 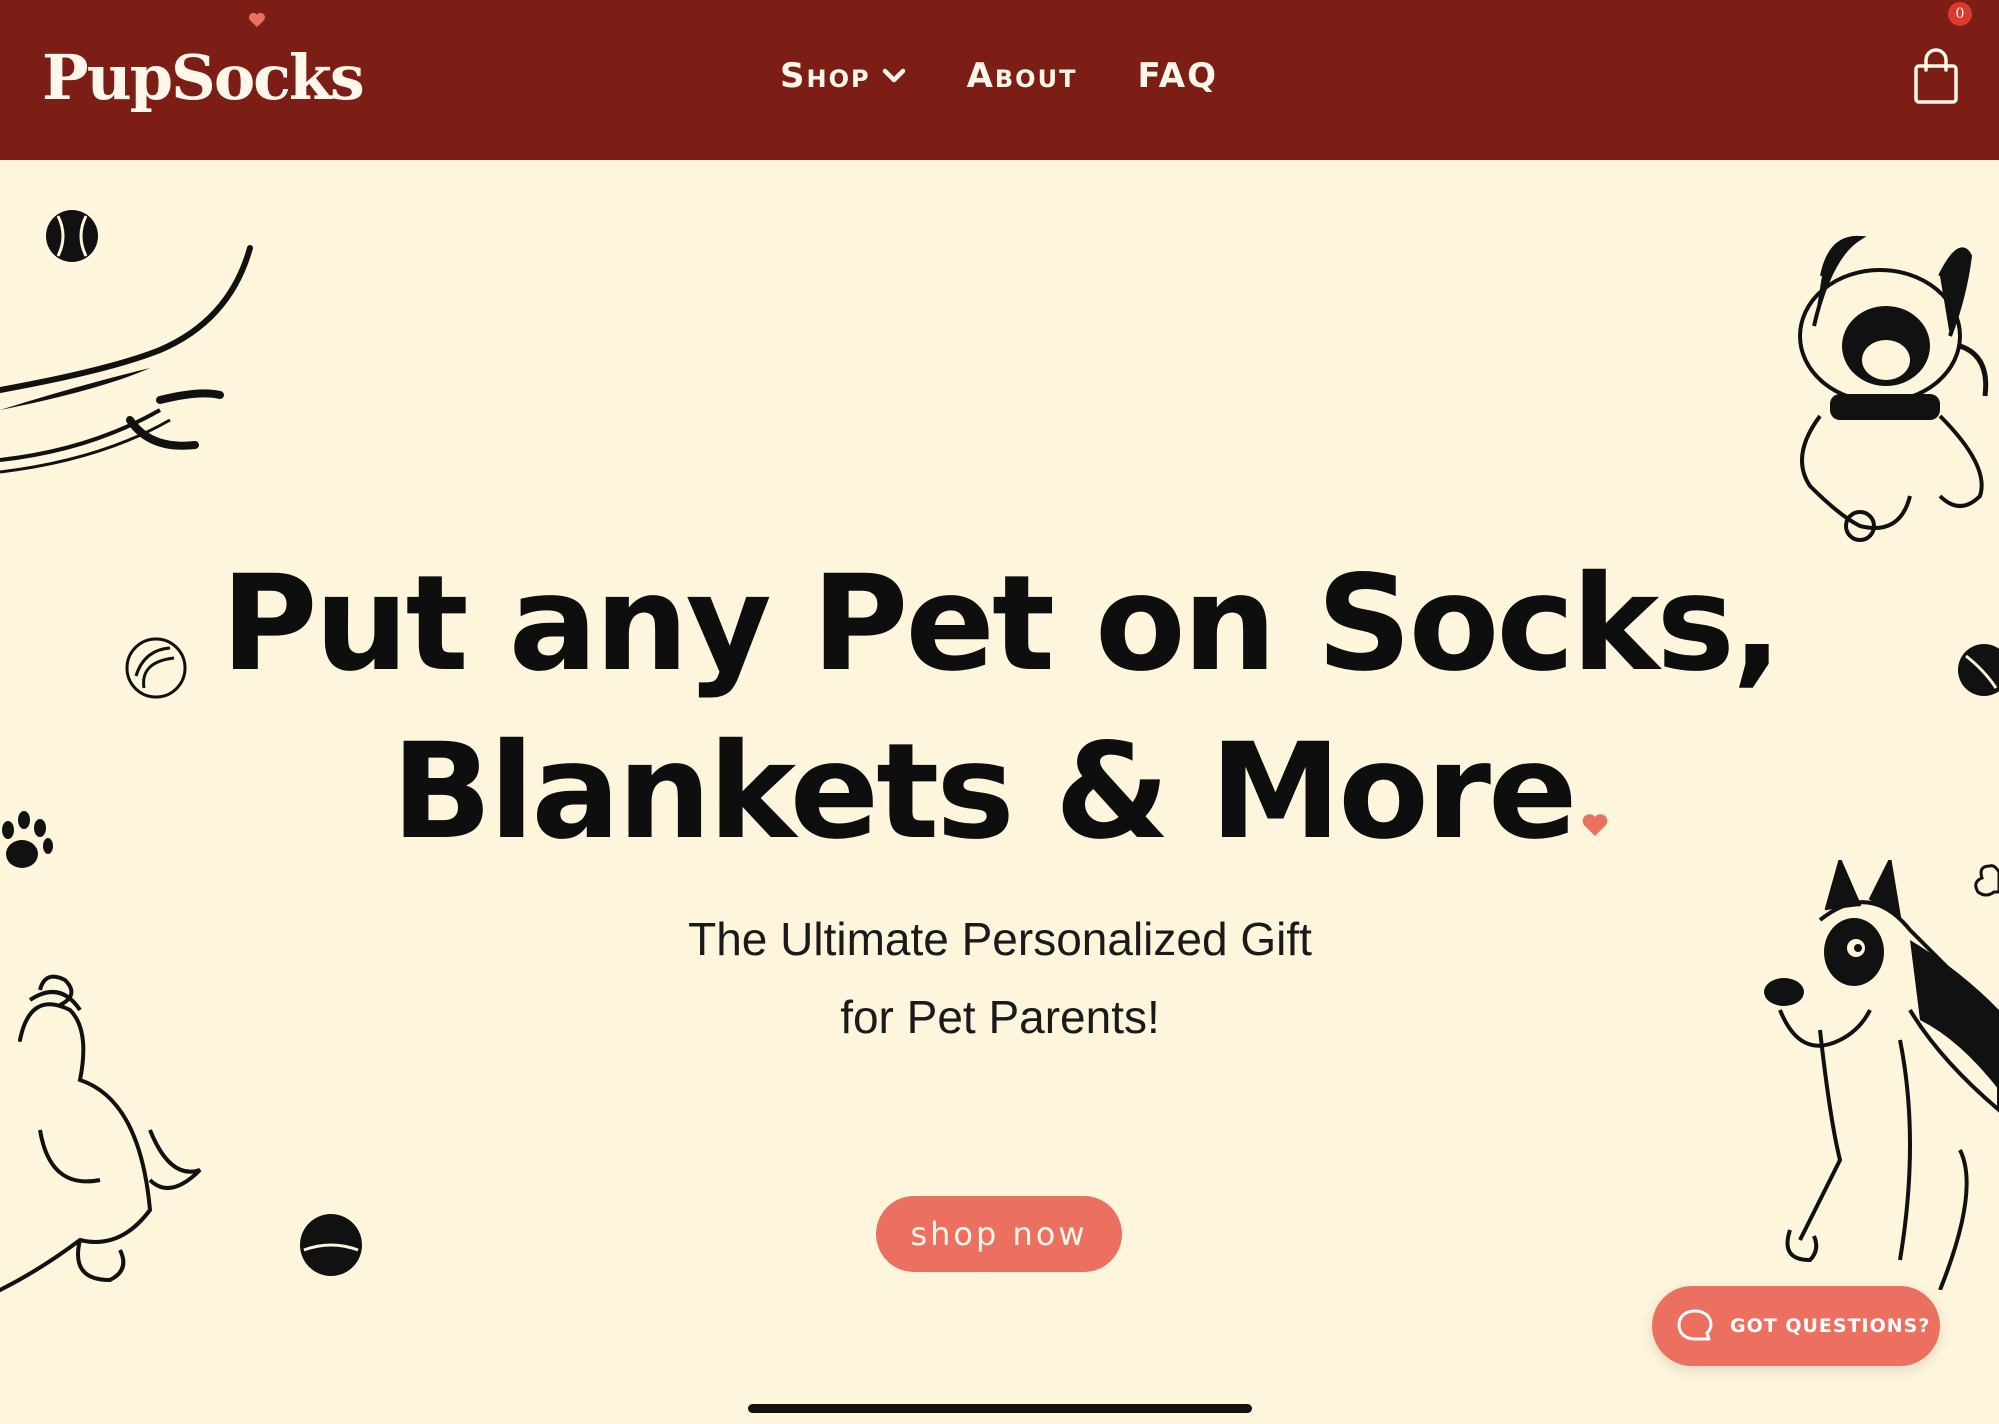 I want to click on nav-about: About, so click(x=1022, y=76).